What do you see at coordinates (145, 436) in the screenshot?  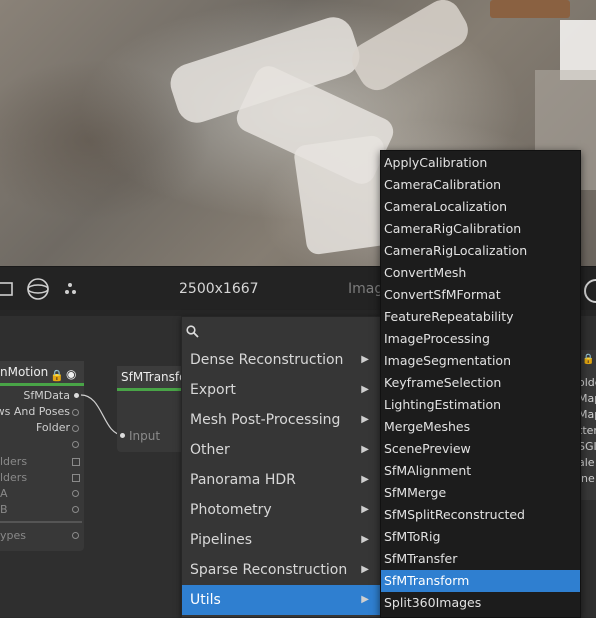 I see `port-label: Input` at bounding box center [145, 436].